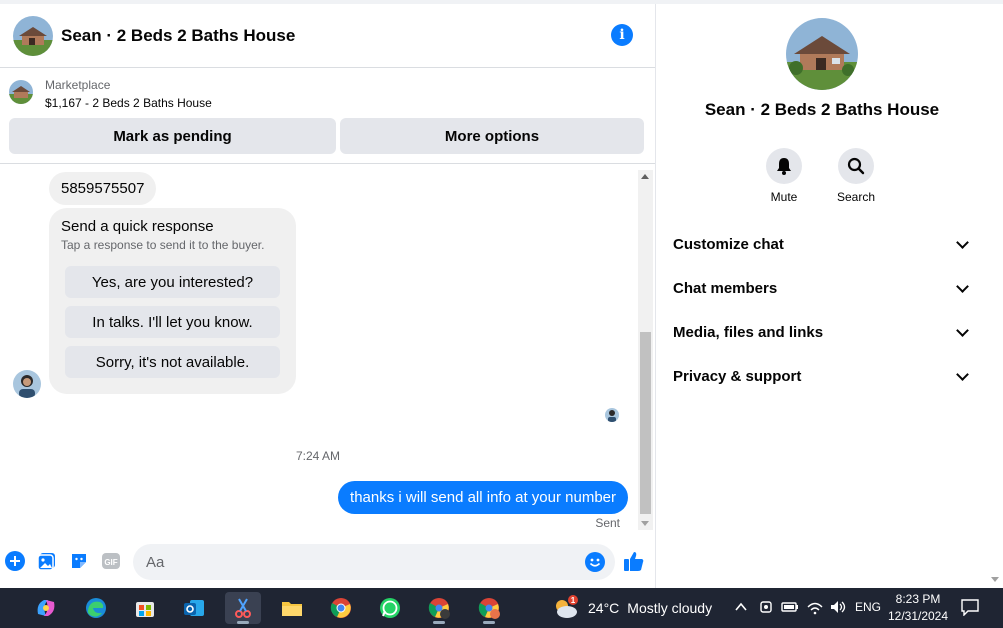  What do you see at coordinates (737, 376) in the screenshot?
I see `section-label: Privacy & support` at bounding box center [737, 376].